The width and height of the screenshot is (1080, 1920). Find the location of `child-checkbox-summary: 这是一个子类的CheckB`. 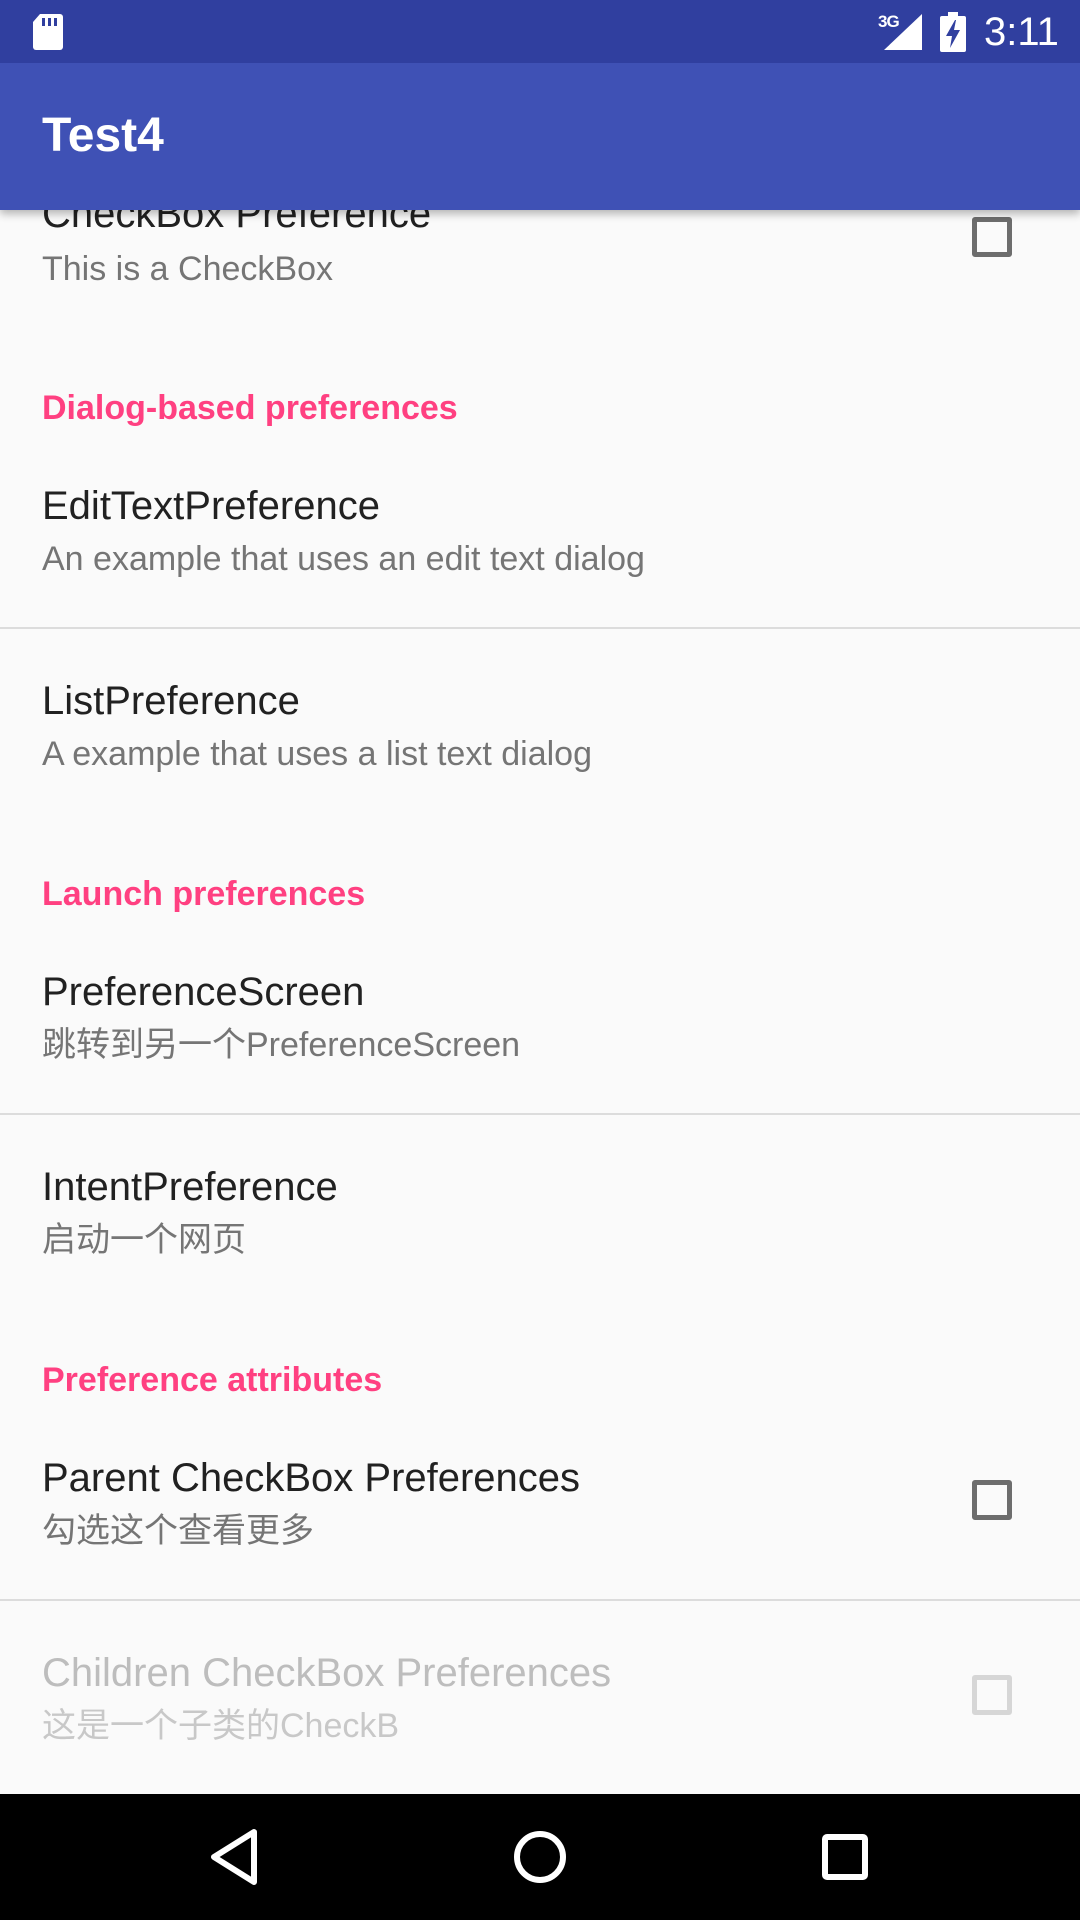

child-checkbox-summary: 这是一个子类的CheckB is located at coordinates (221, 1726).